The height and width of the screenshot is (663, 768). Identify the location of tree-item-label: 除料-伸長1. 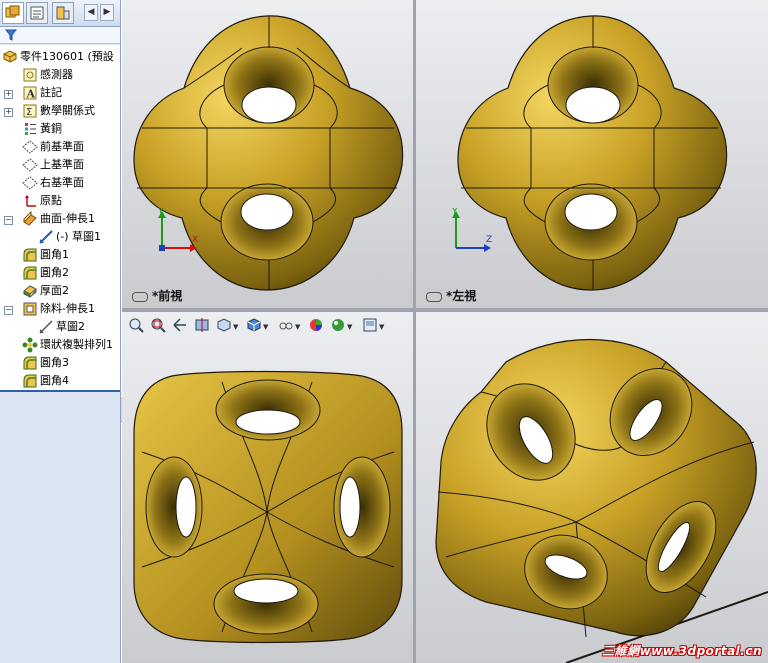
(67, 308).